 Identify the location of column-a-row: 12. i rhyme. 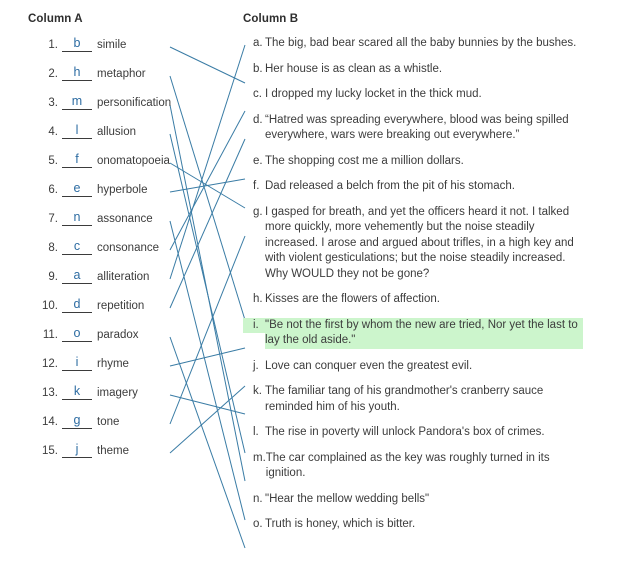
(100, 369).